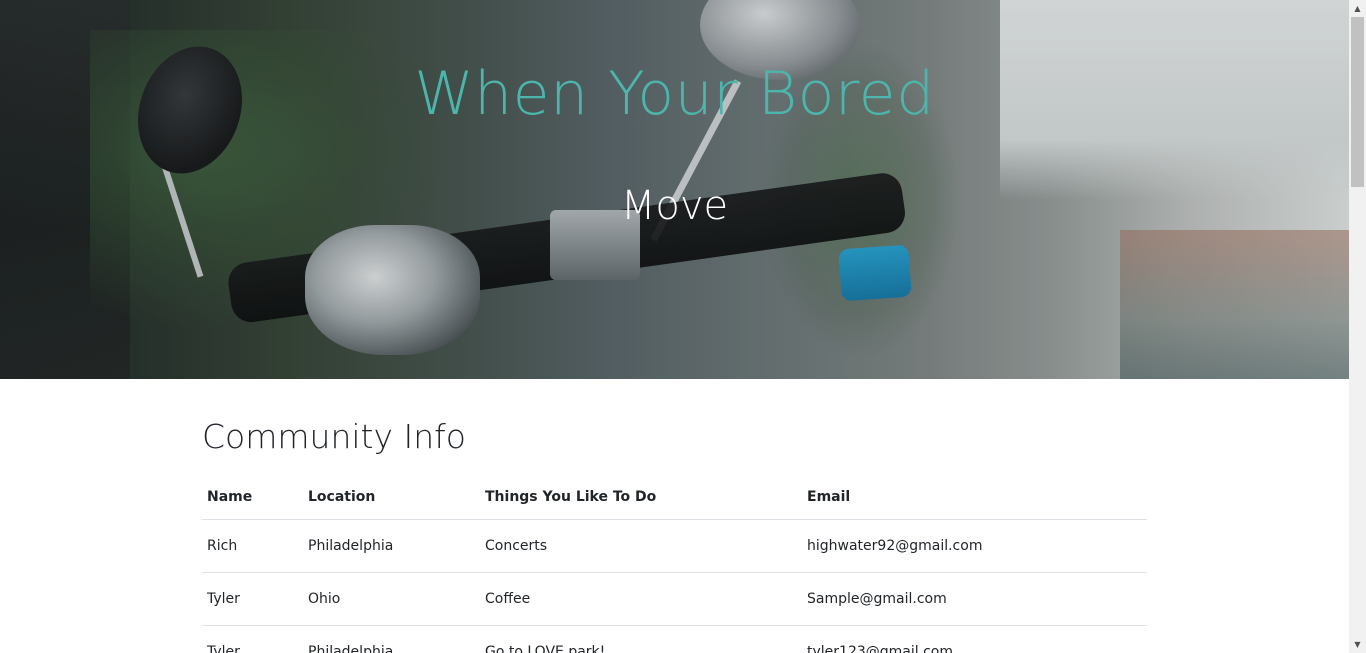 The width and height of the screenshot is (1366, 653). Describe the element at coordinates (252, 546) in the screenshot. I see `cell-name: Rich` at that location.